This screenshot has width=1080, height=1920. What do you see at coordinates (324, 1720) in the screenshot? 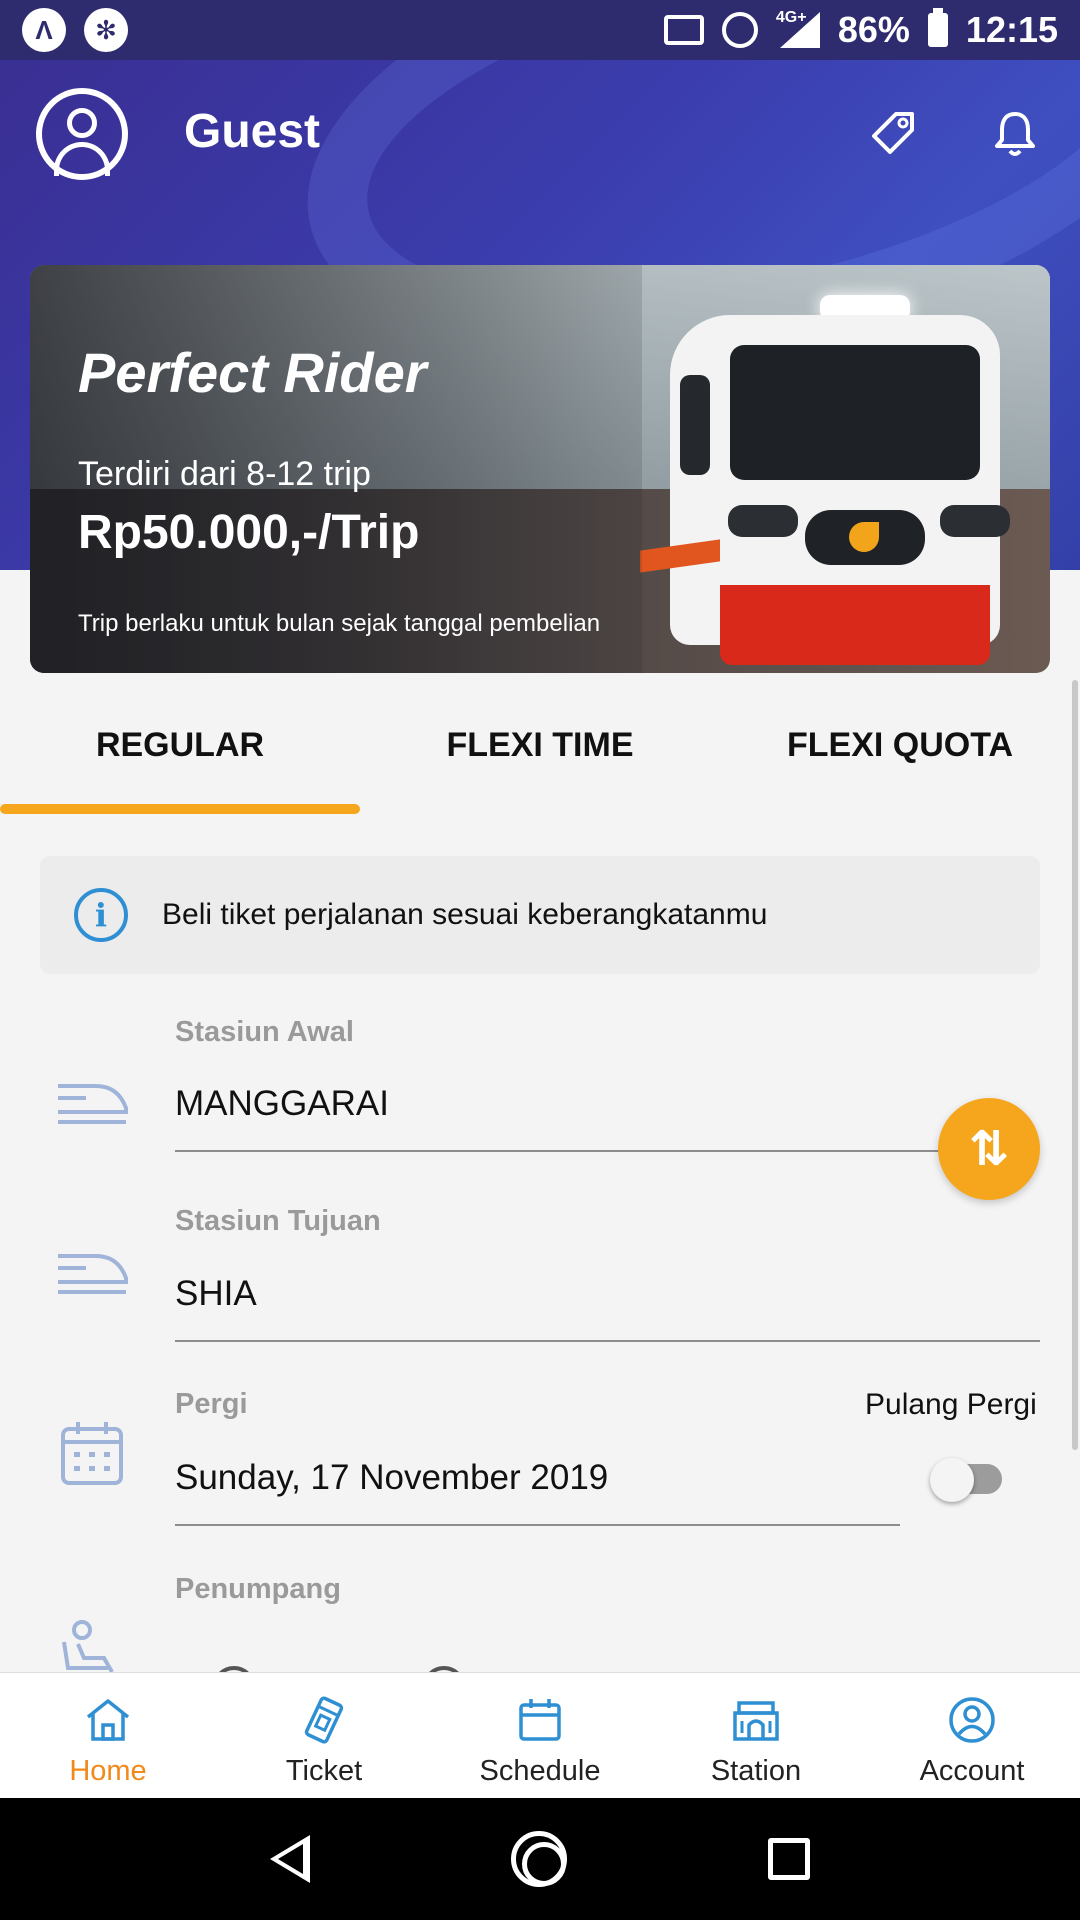
I see `ticket-icon` at bounding box center [324, 1720].